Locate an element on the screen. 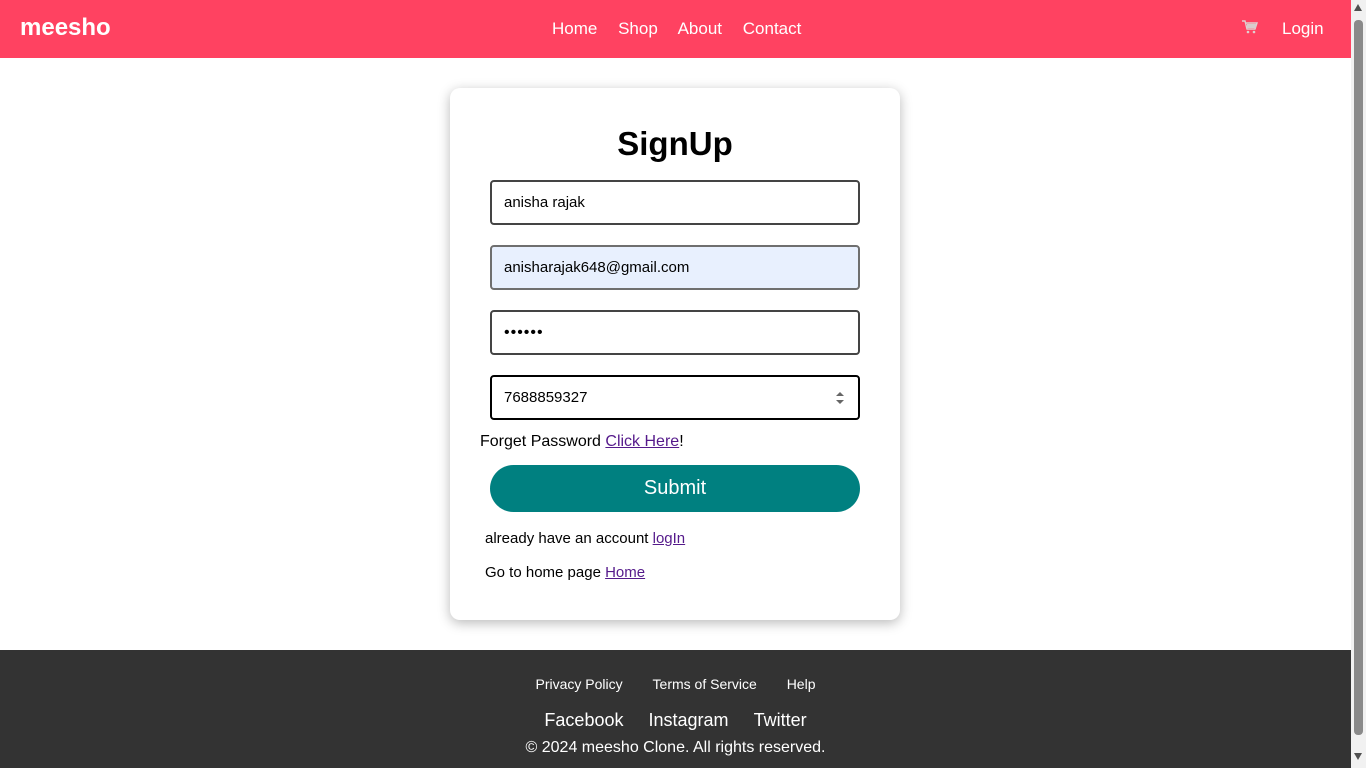  phone-input: 7688859327 is located at coordinates (675, 397).